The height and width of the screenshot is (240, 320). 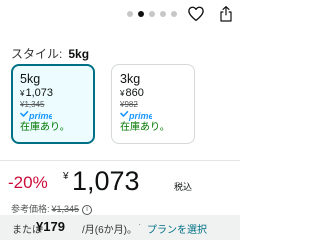 What do you see at coordinates (79, 54) in the screenshot?
I see `style-selected-value: 5kg` at bounding box center [79, 54].